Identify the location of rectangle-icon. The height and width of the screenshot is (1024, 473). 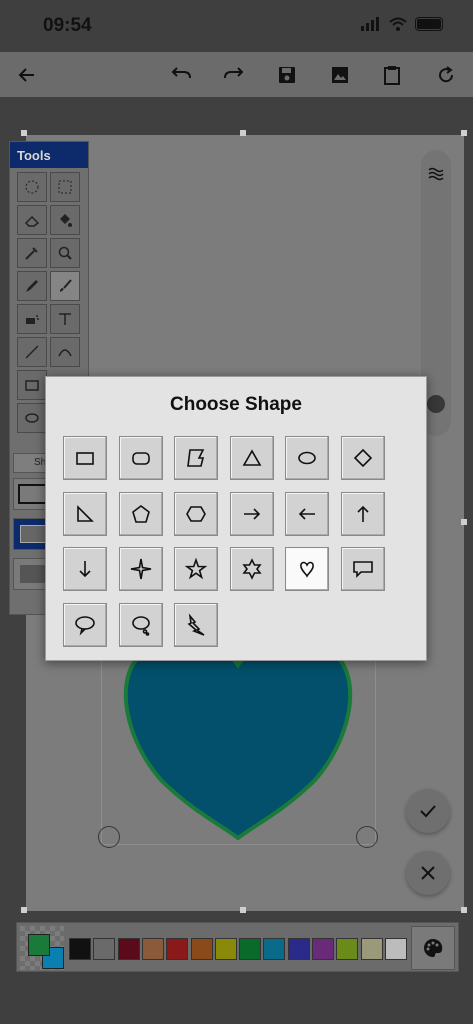
(85, 458).